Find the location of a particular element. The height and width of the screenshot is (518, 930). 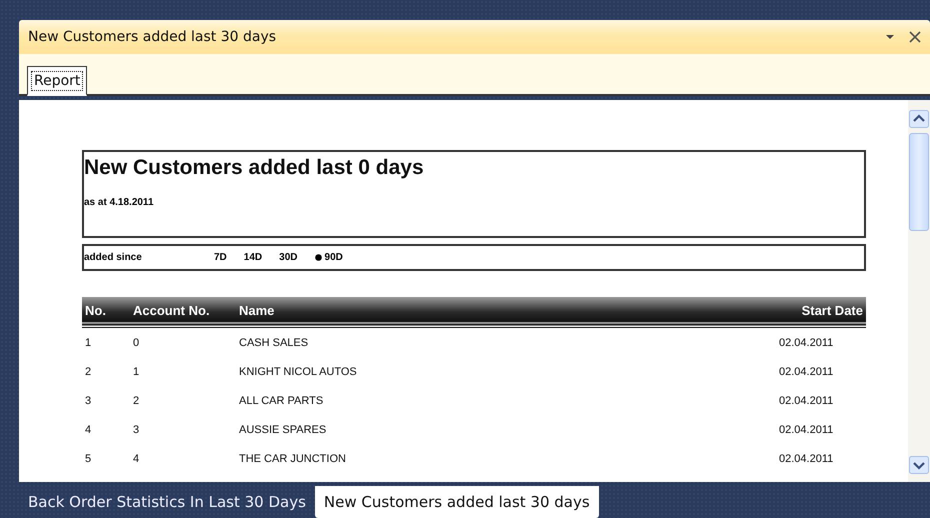

panel-title: New Customers added last 30 days is located at coordinates (152, 37).